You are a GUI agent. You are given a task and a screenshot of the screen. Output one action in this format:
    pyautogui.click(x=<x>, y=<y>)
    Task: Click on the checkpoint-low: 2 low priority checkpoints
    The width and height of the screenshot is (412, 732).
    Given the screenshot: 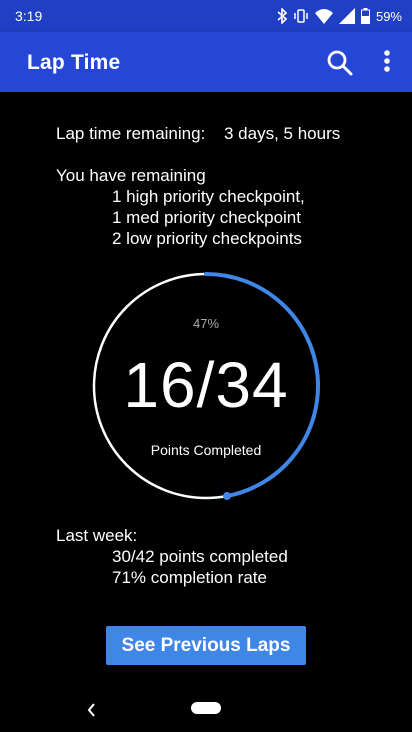 What is the action you would take?
    pyautogui.click(x=207, y=238)
    